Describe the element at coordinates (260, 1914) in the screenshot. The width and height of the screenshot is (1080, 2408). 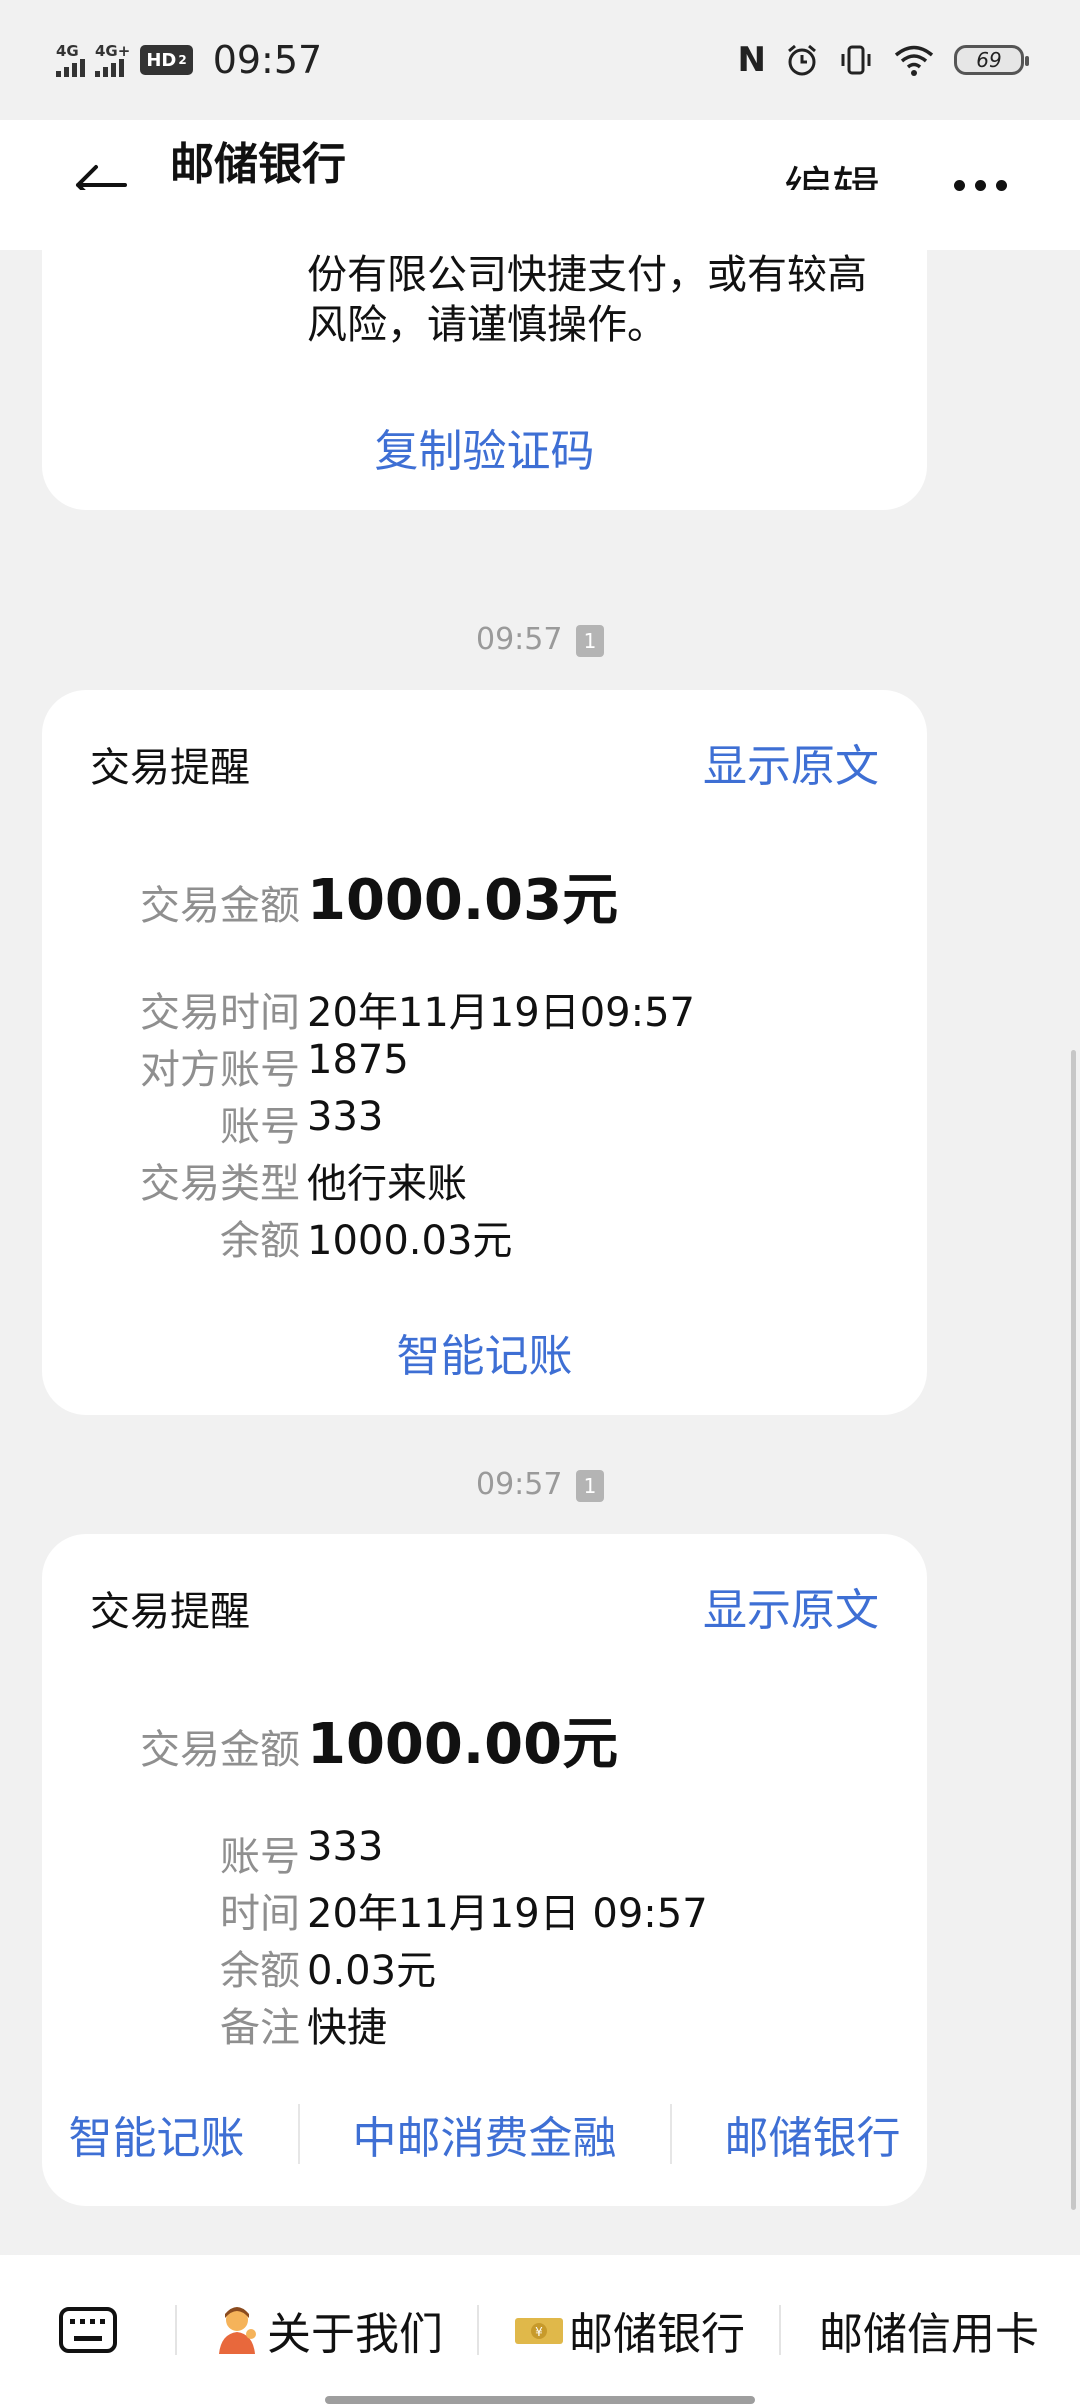
I see `field-label: 时间` at that location.